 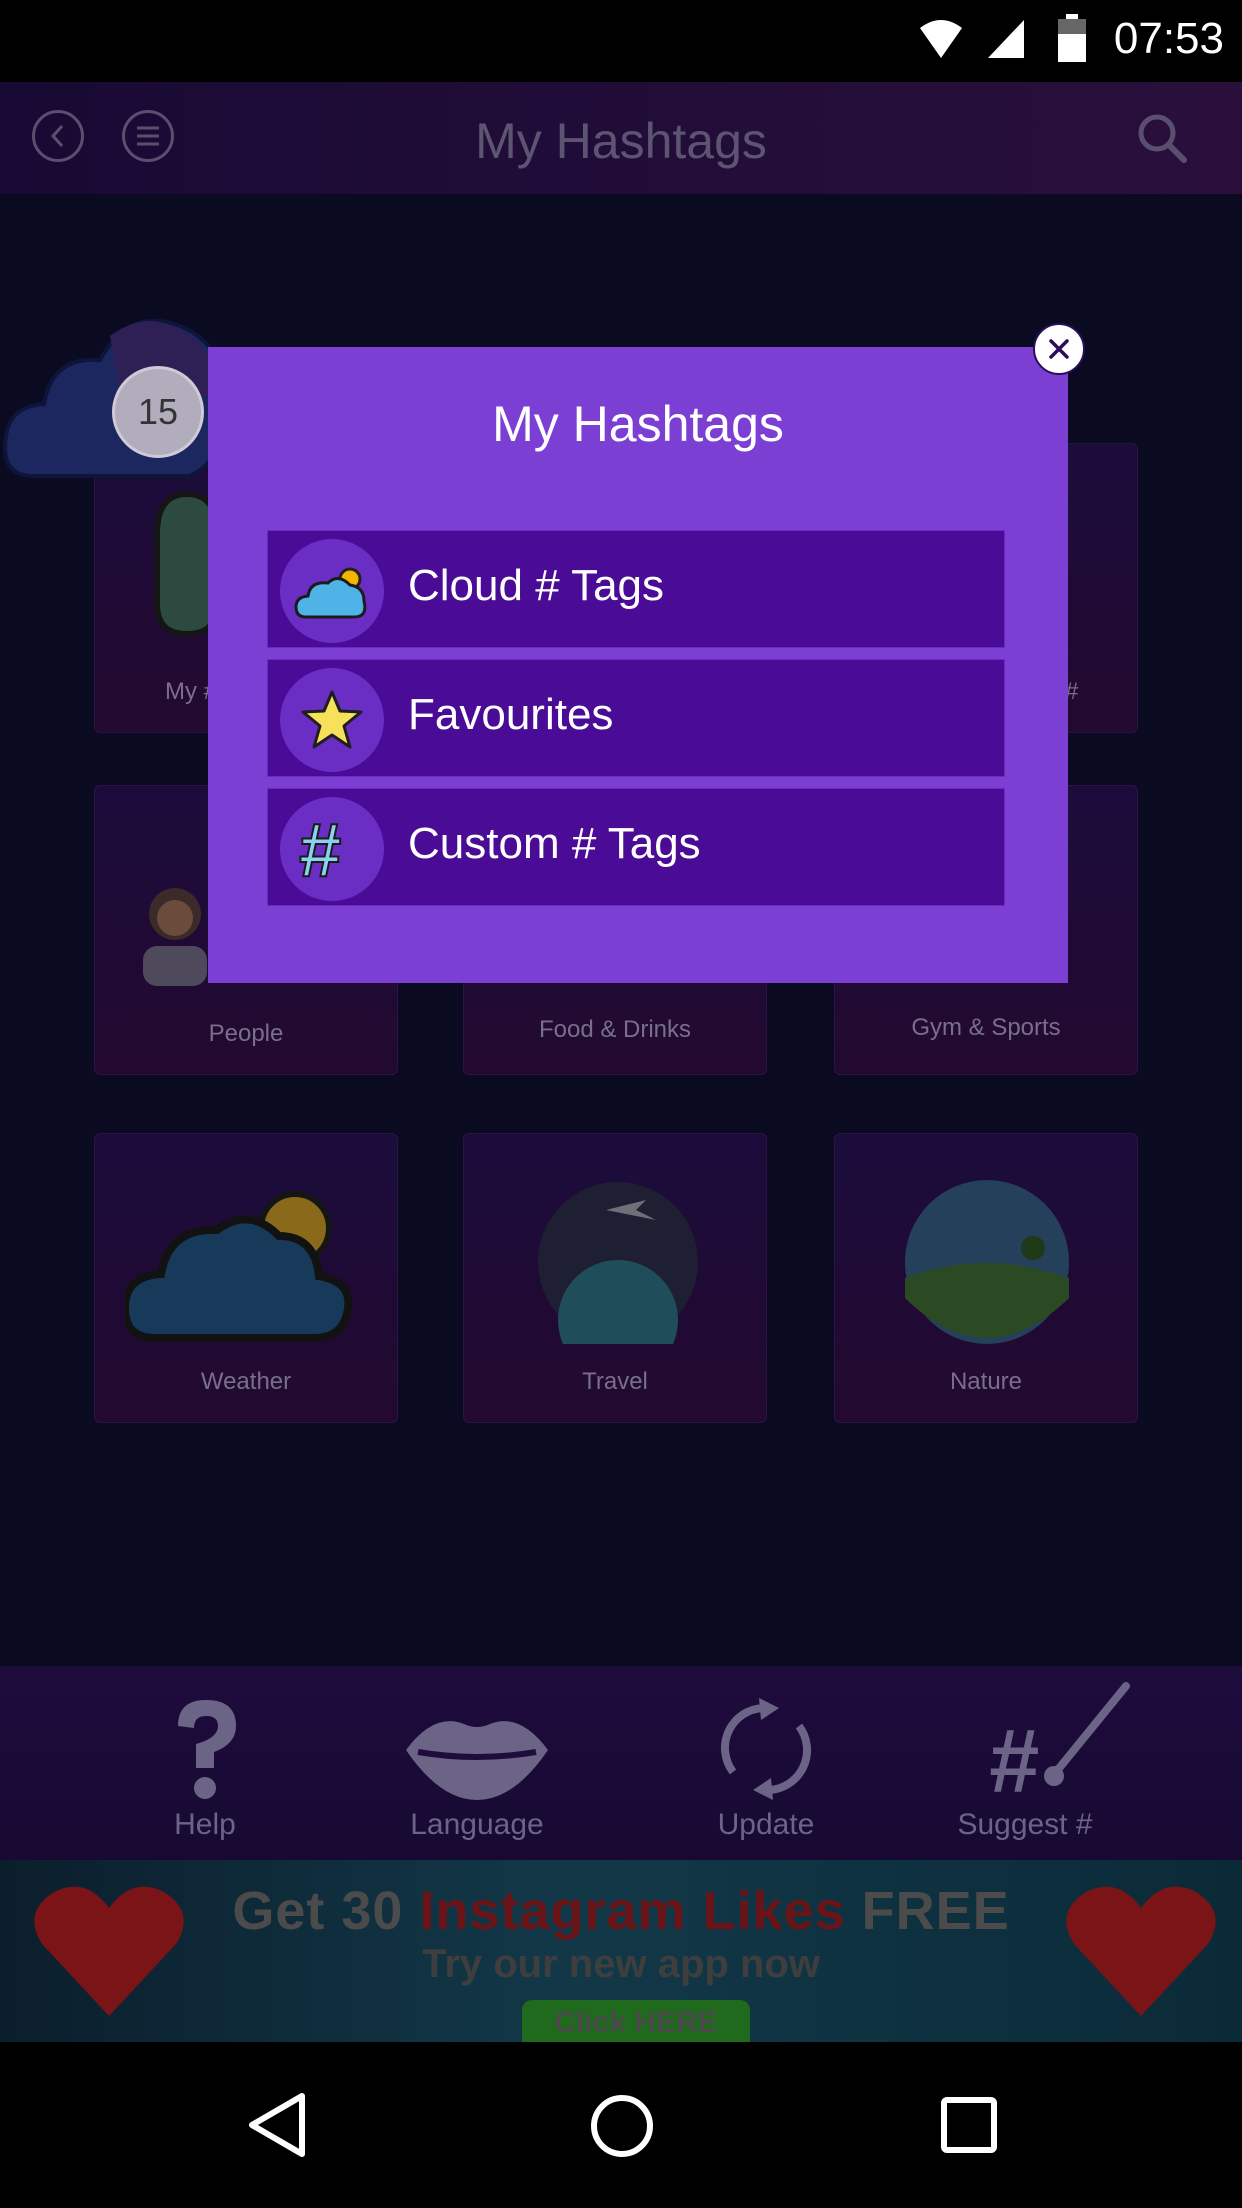 I want to click on tile-label: People, so click(x=246, y=1033).